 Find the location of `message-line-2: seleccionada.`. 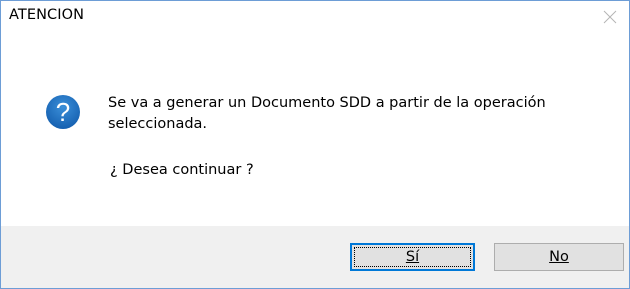

message-line-2: seleccionada. is located at coordinates (158, 124).